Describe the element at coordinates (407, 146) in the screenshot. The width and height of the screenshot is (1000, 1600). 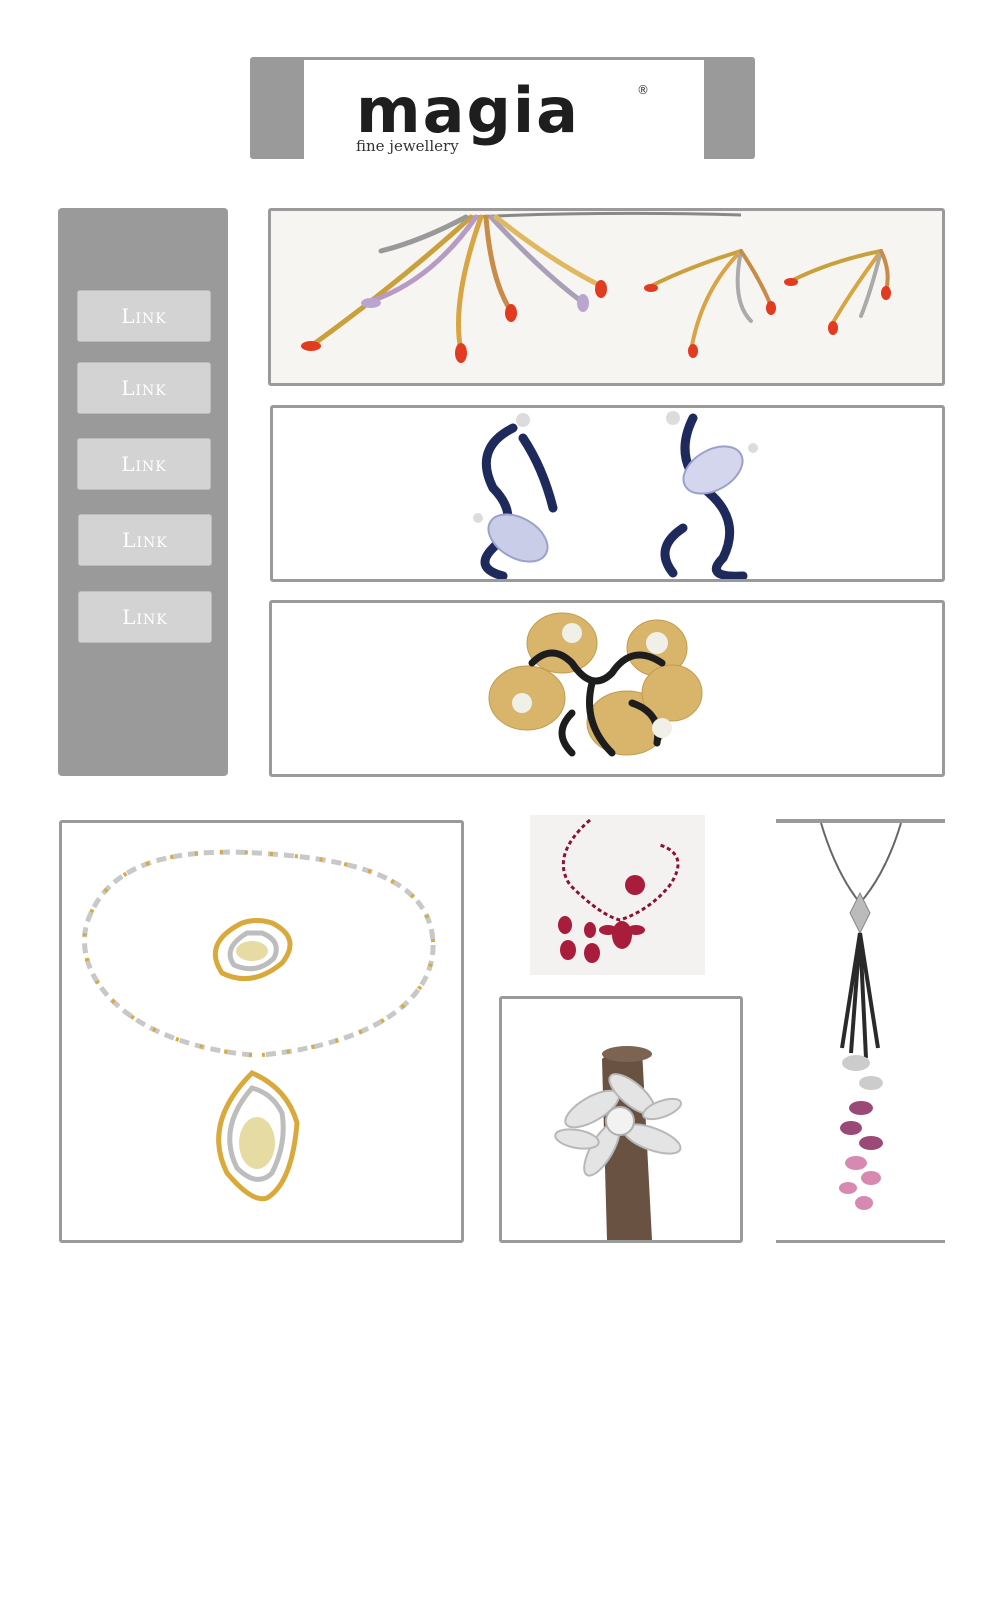
I see `svg-text: fine jewellery` at that location.